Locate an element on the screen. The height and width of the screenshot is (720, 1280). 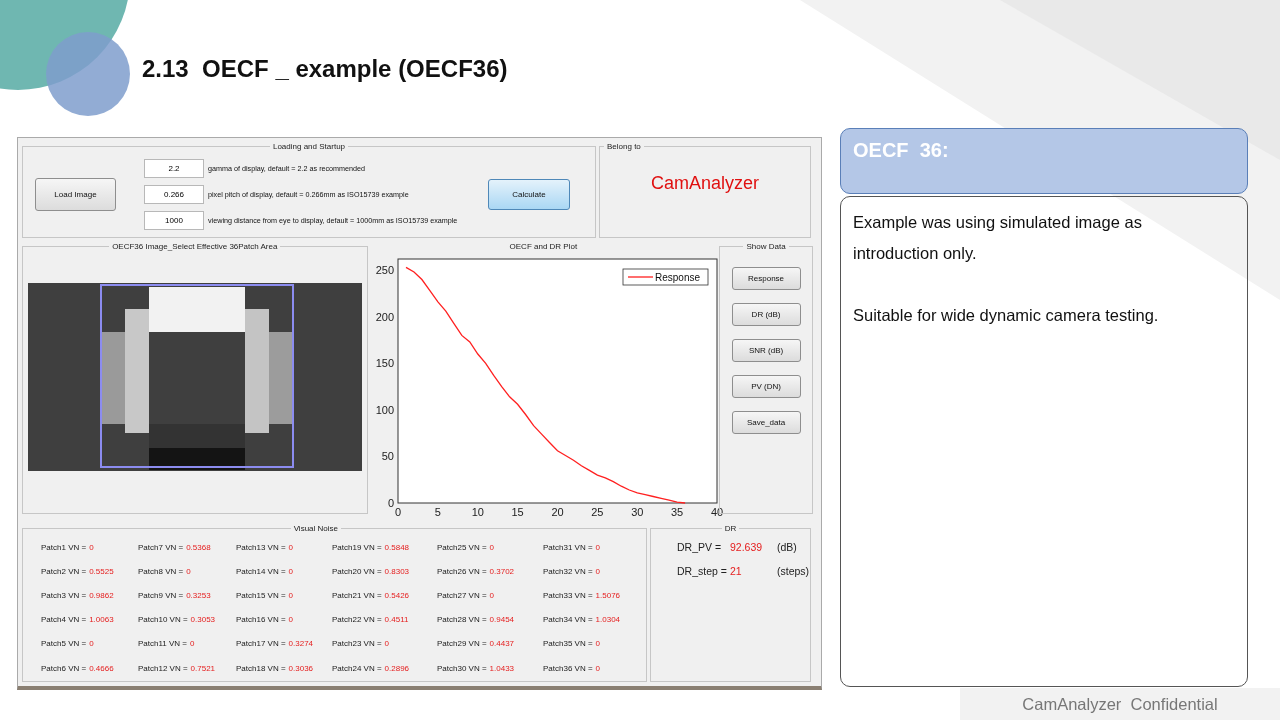
tick-label: 30 is located at coordinates (636, 512).